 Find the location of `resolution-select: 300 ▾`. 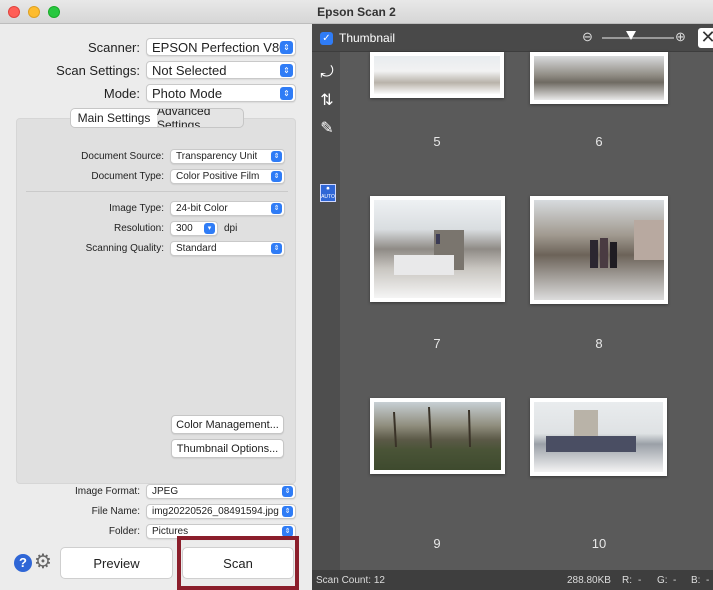

resolution-select: 300 ▾ is located at coordinates (194, 228).